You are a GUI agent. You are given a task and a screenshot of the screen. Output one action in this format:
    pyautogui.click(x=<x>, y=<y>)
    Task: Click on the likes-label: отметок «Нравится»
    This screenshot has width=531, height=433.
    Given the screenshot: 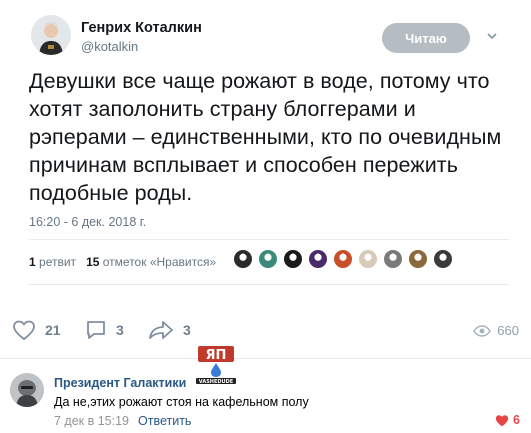 What is the action you would take?
    pyautogui.click(x=159, y=262)
    